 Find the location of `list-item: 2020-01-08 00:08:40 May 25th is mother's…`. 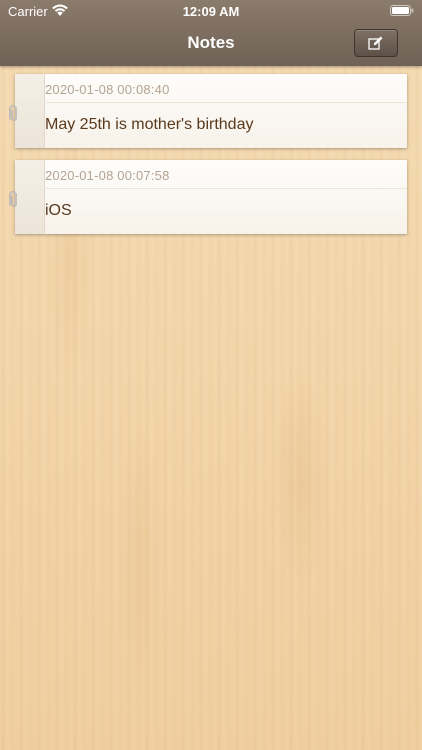

list-item: 2020-01-08 00:08:40 May 25th is mother's… is located at coordinates (208, 111).